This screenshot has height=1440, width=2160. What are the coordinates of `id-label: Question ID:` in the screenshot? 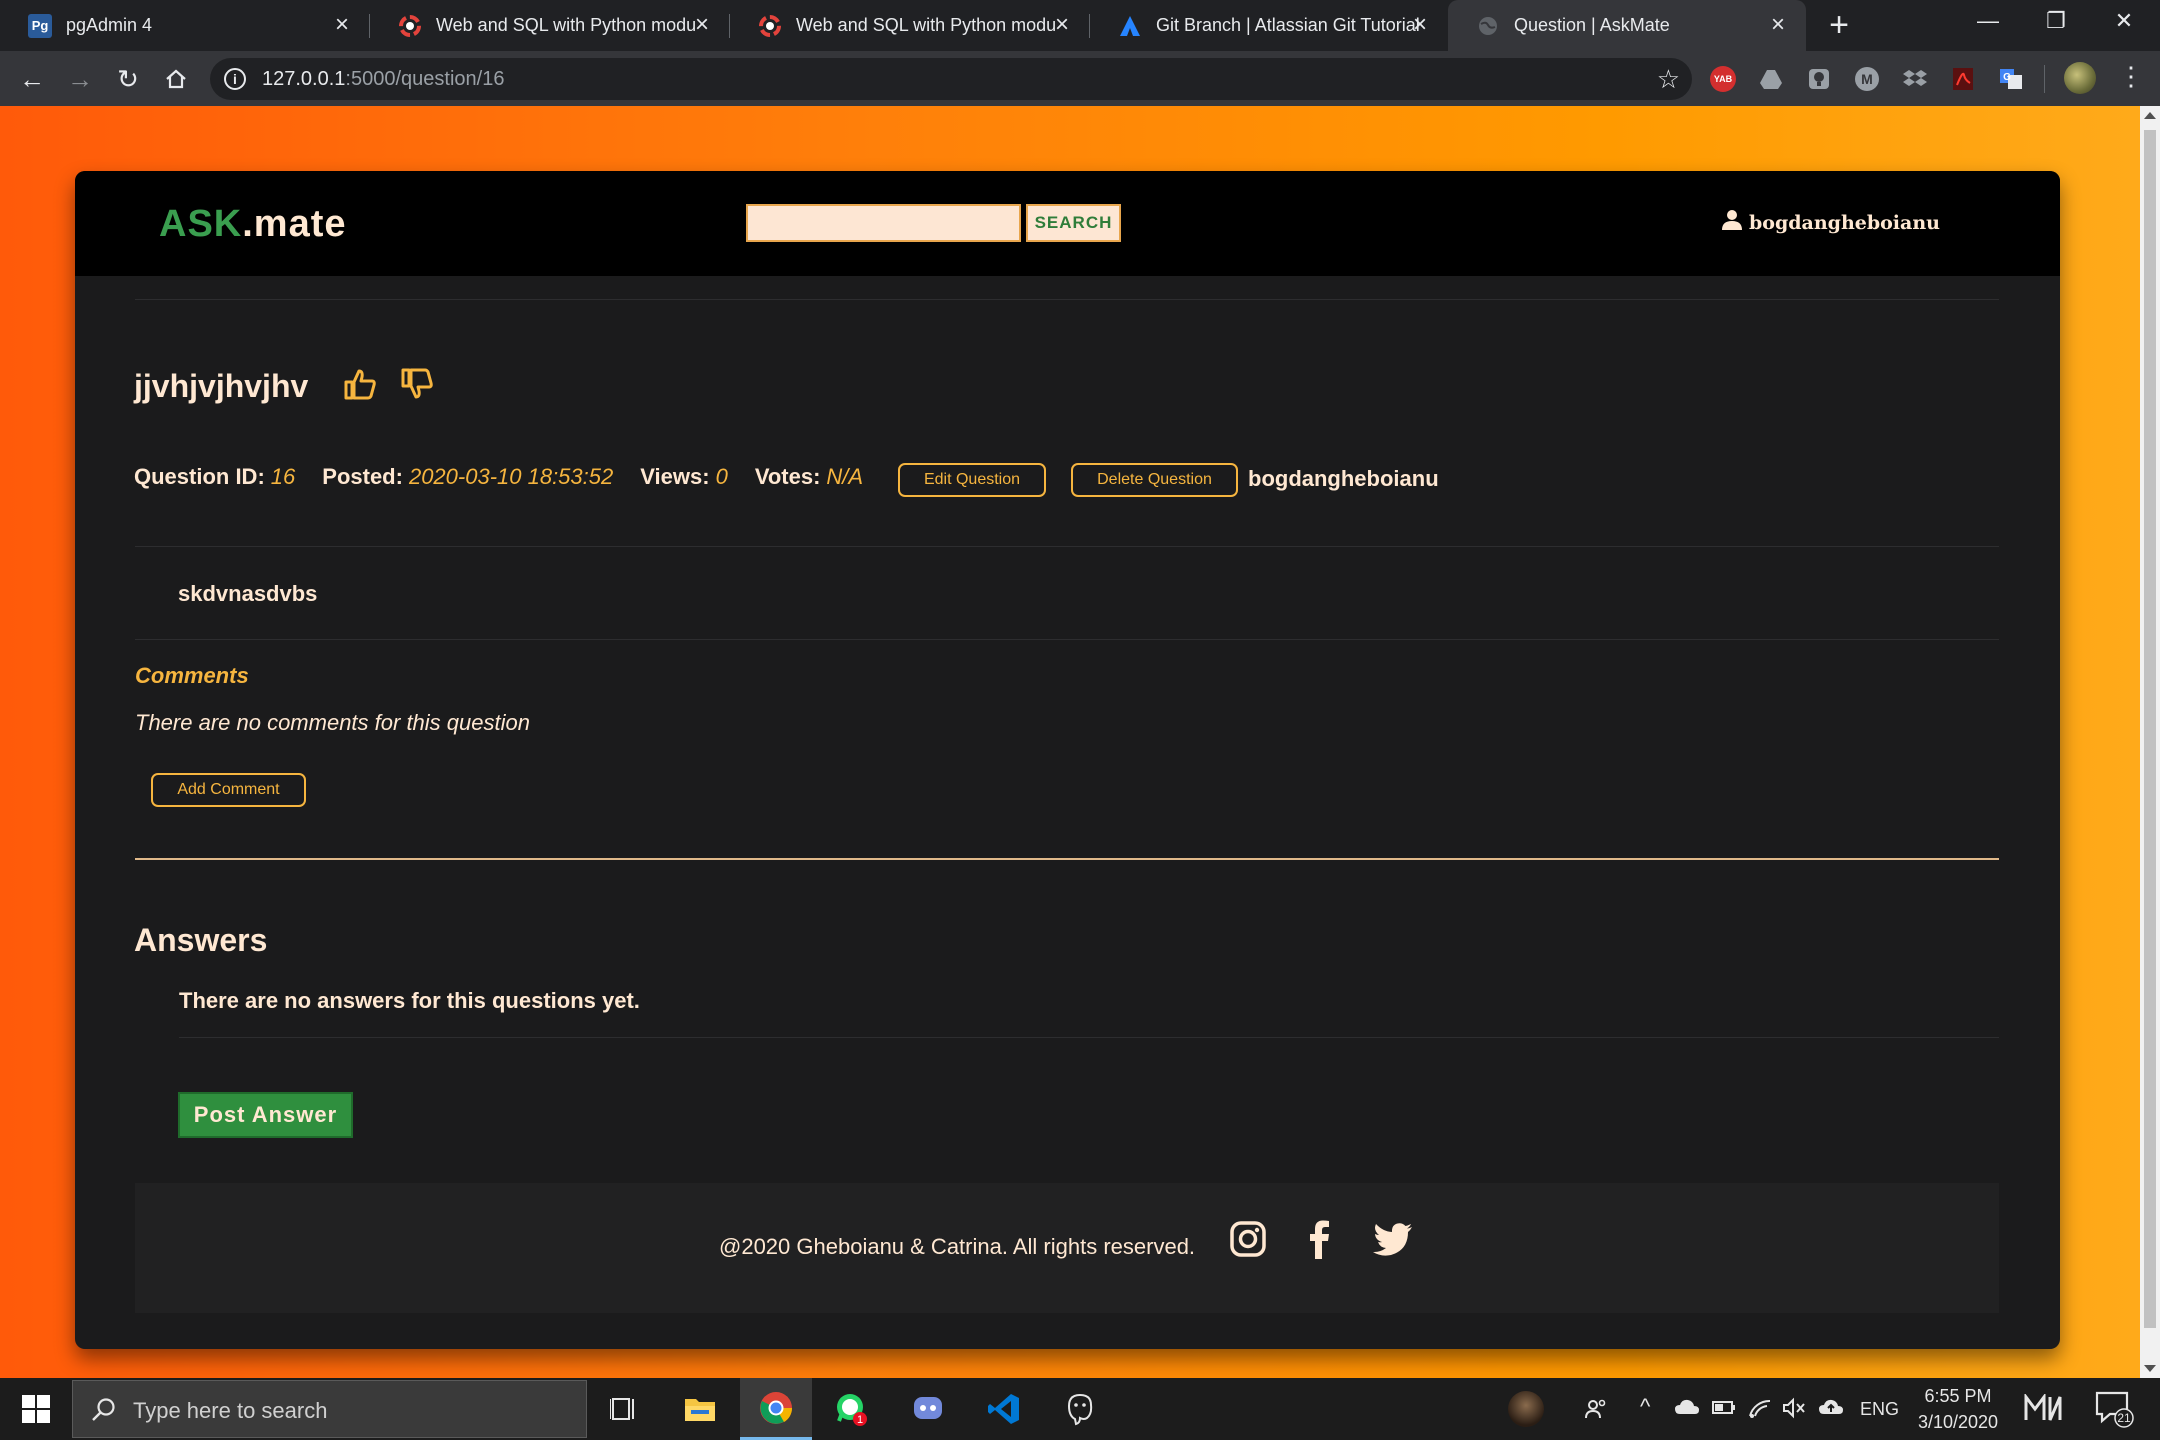 It's located at (199, 476).